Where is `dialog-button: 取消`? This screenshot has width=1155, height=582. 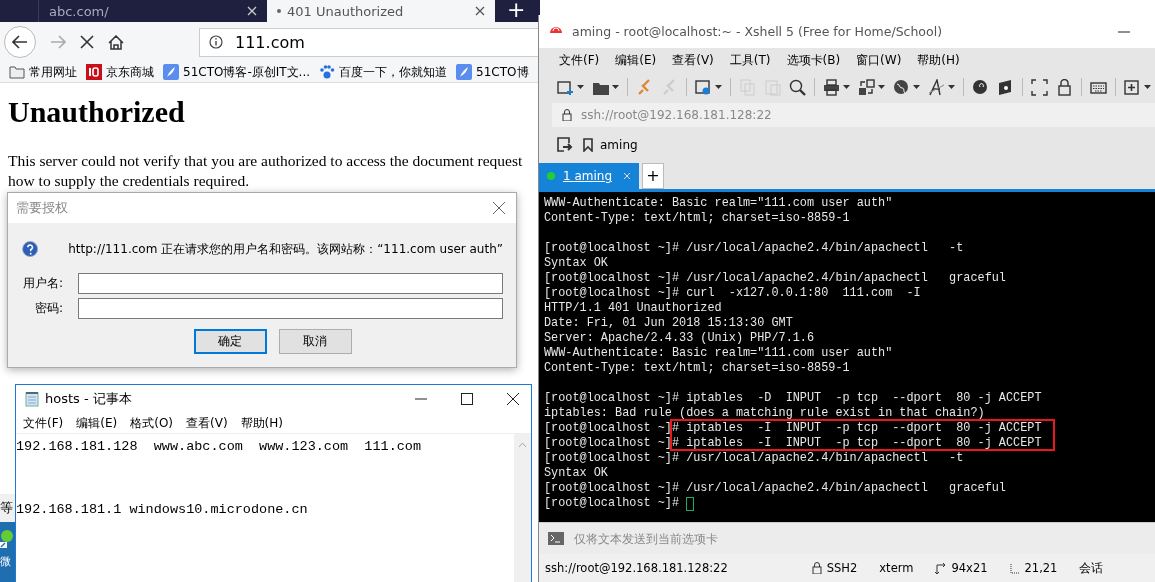
dialog-button: 取消 is located at coordinates (315, 341).